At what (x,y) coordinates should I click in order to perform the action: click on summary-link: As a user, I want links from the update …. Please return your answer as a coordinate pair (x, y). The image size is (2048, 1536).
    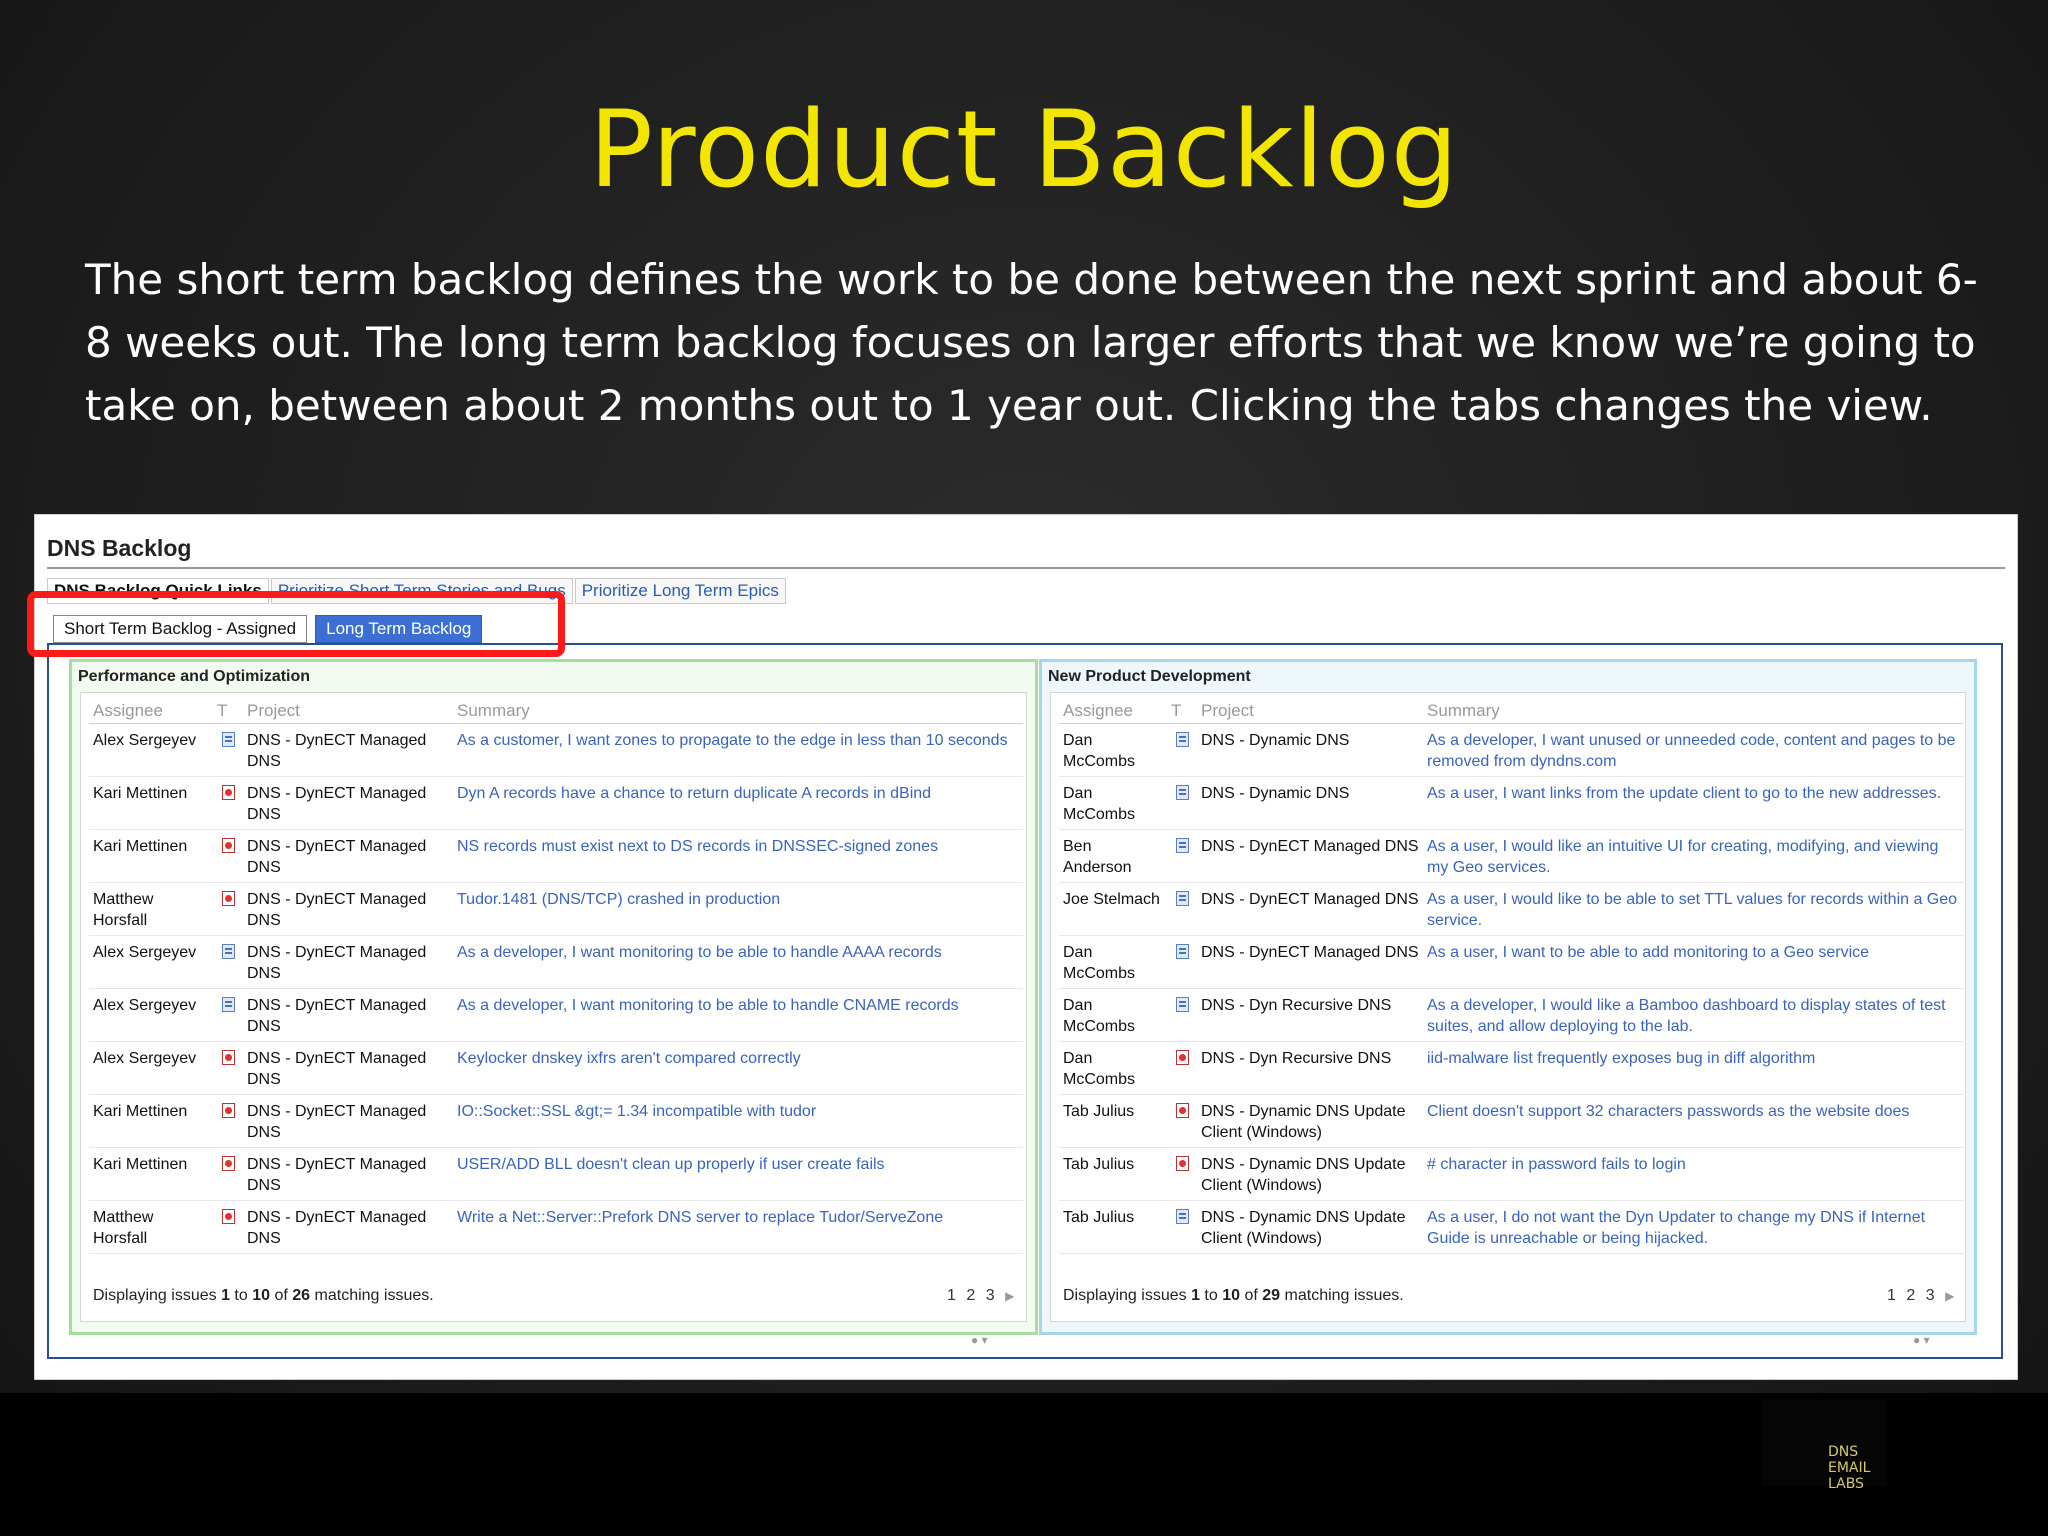
    Looking at the image, I should click on (1693, 803).